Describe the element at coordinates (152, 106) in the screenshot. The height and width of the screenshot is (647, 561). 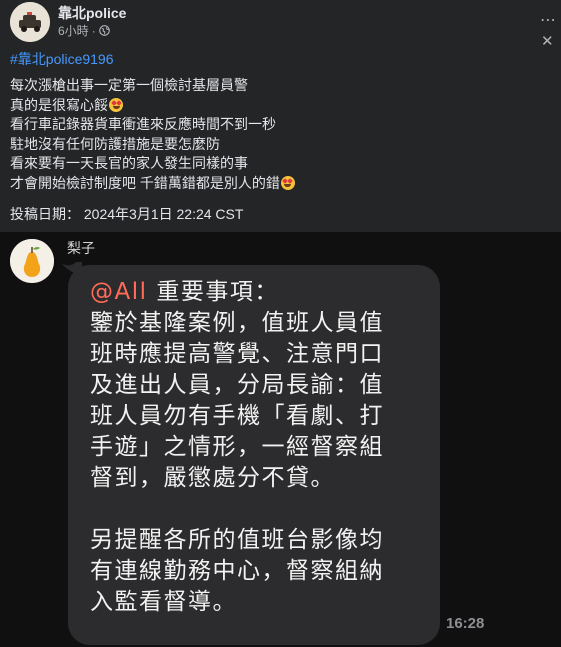
I see `post-line: 真的是很寫心餒` at that location.